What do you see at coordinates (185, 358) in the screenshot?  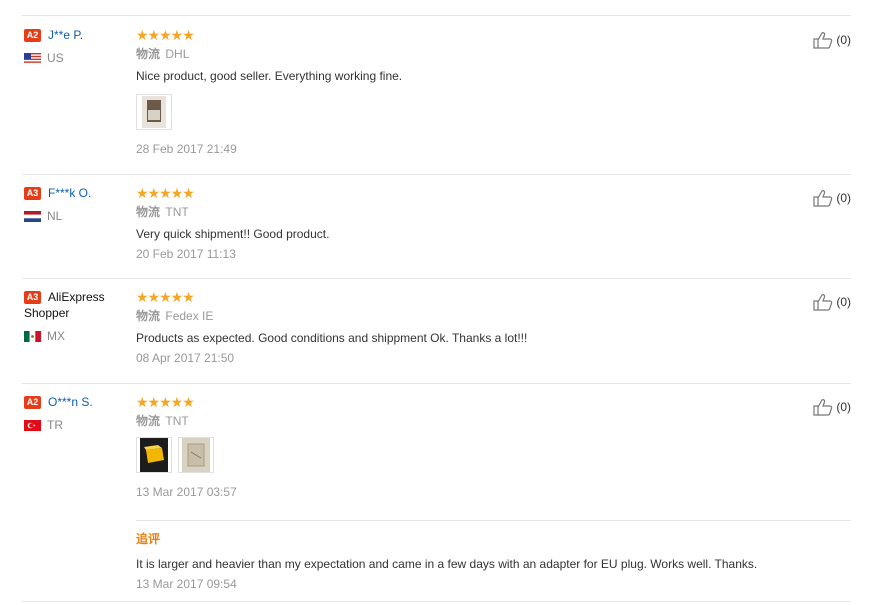 I see `review-date: 08 Apr 2017 21:50` at bounding box center [185, 358].